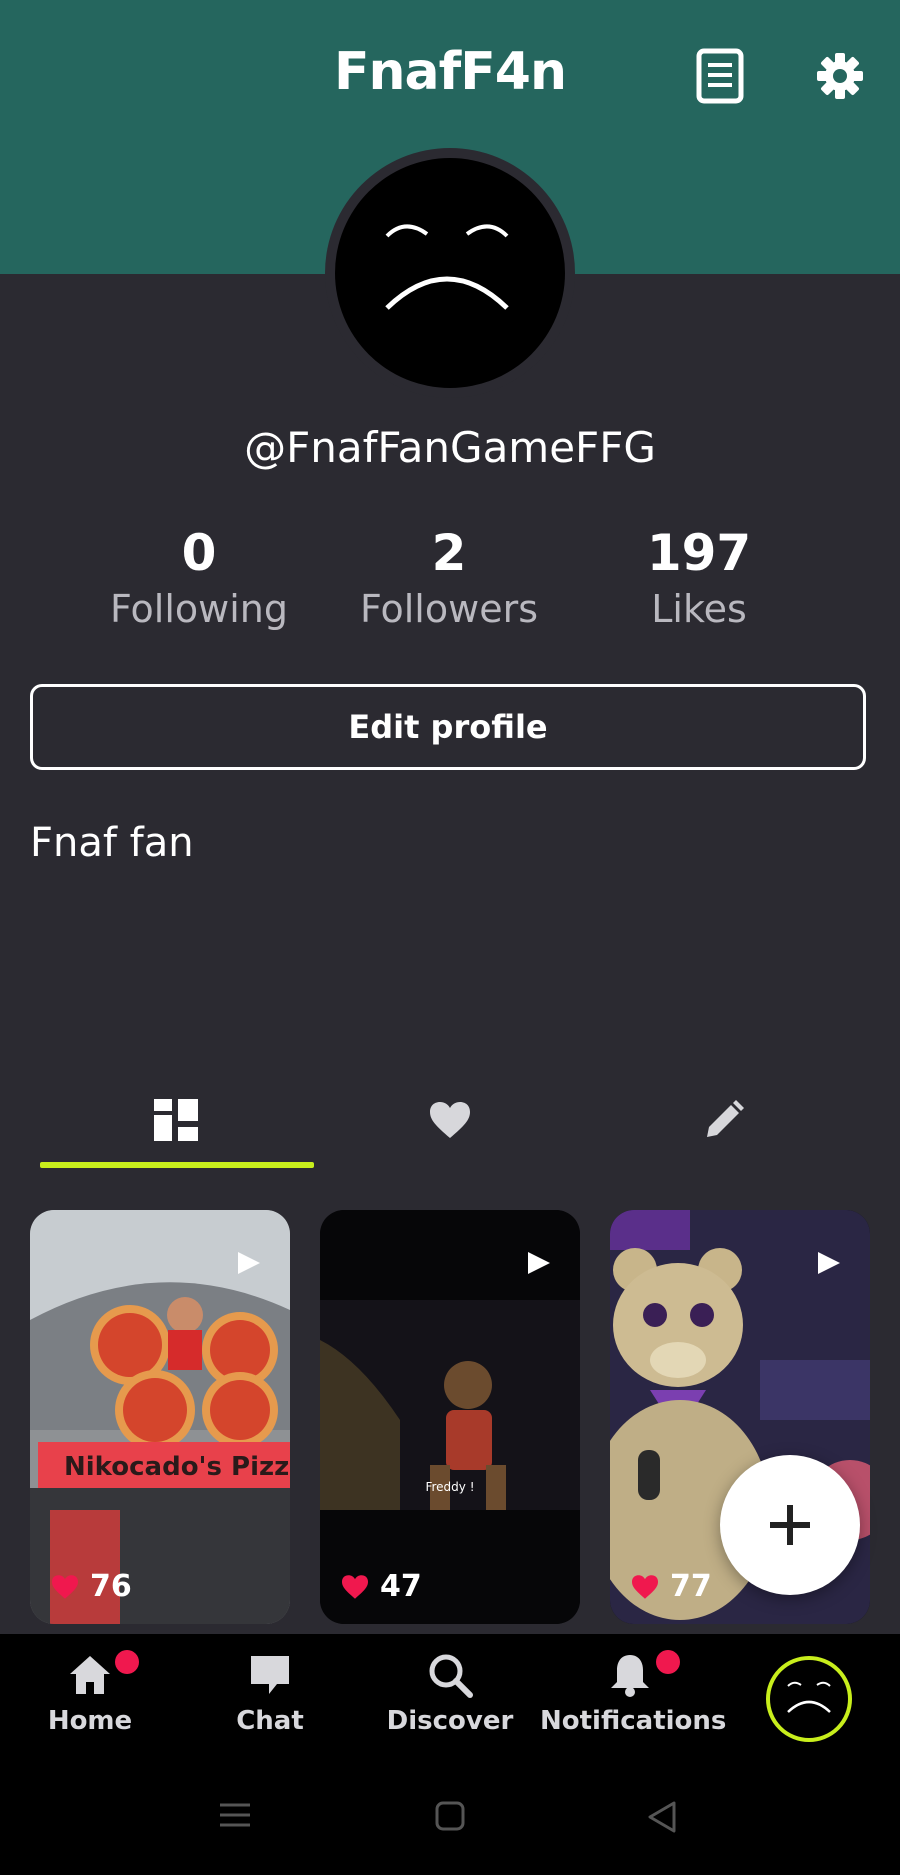 The width and height of the screenshot is (900, 1875). What do you see at coordinates (177, 1467) in the screenshot?
I see `video-overlay-text: Nikocado's Pizza` at bounding box center [177, 1467].